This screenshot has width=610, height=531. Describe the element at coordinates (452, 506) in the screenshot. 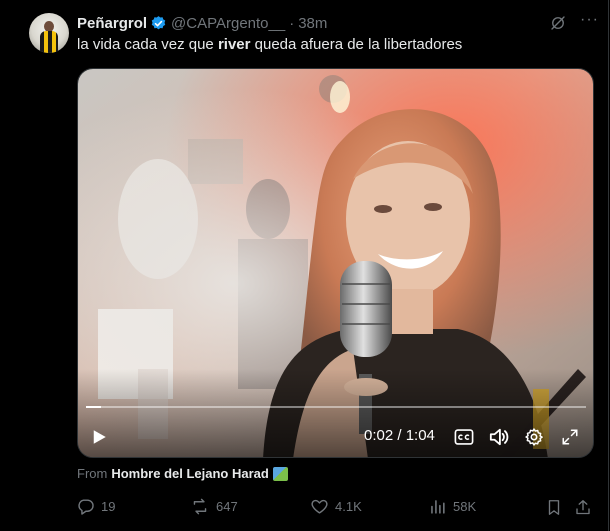

I see `views-button: 58K` at that location.